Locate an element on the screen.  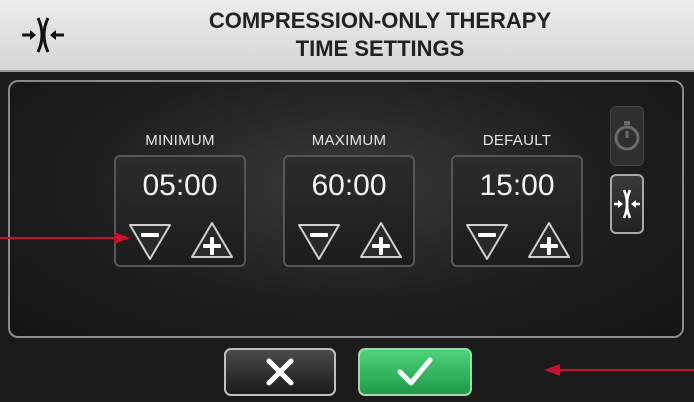
default-value: 15:00 is located at coordinates (517, 185).